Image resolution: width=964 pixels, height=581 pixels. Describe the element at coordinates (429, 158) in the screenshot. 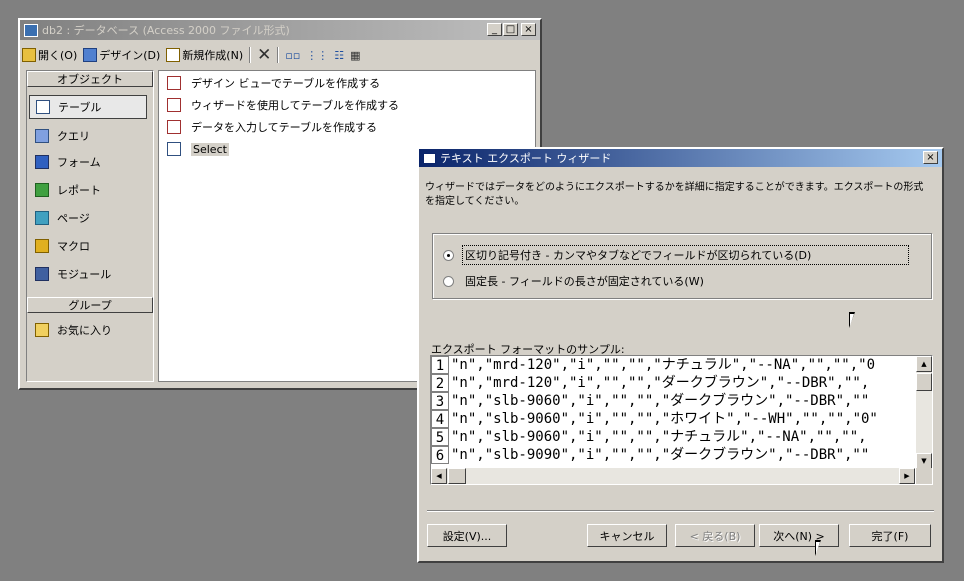

I see `wizard-icon` at that location.